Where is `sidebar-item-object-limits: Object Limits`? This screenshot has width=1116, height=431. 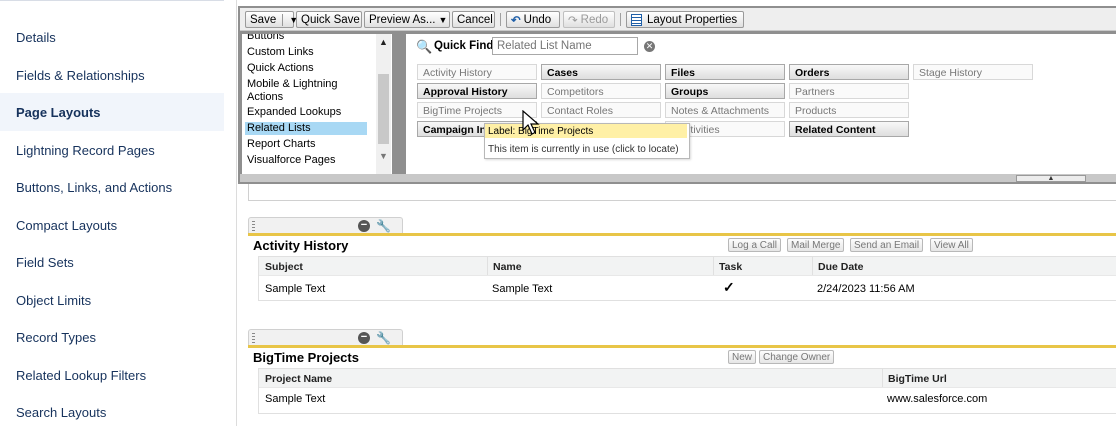 sidebar-item-object-limits: Object Limits is located at coordinates (112, 300).